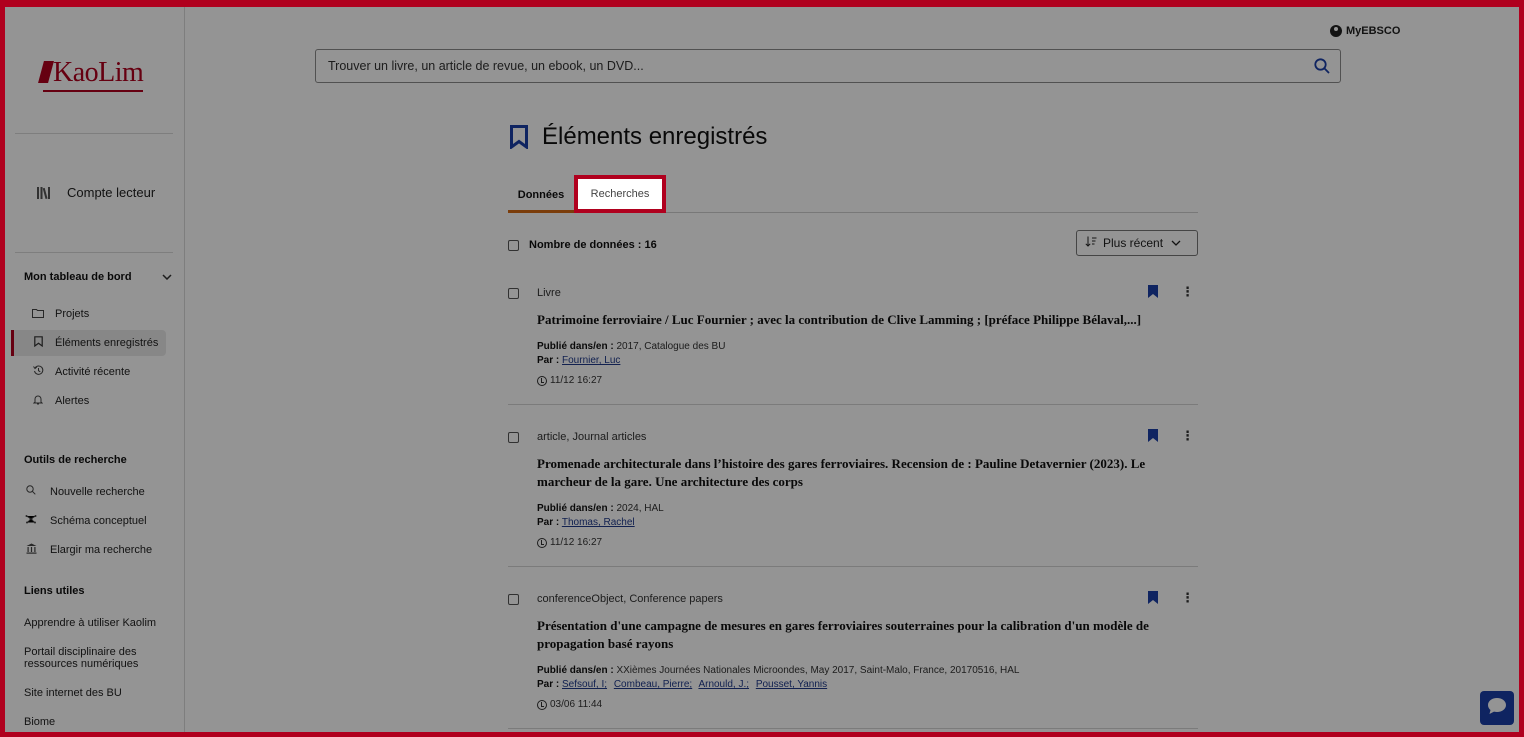  Describe the element at coordinates (534, 293) in the screenshot. I see `result-type-row: Livre` at that location.